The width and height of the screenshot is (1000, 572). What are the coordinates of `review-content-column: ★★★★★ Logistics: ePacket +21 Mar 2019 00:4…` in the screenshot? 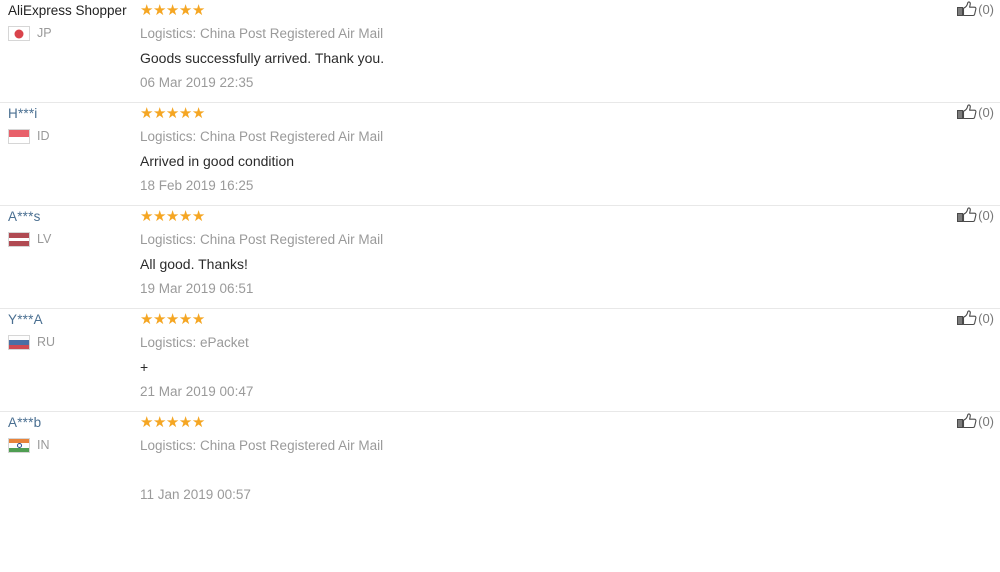 It's located at (537, 355).